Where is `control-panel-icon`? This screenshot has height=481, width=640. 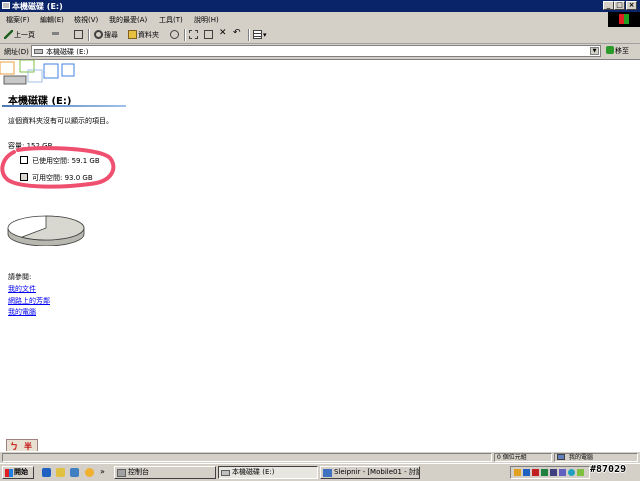 control-panel-icon is located at coordinates (121, 473).